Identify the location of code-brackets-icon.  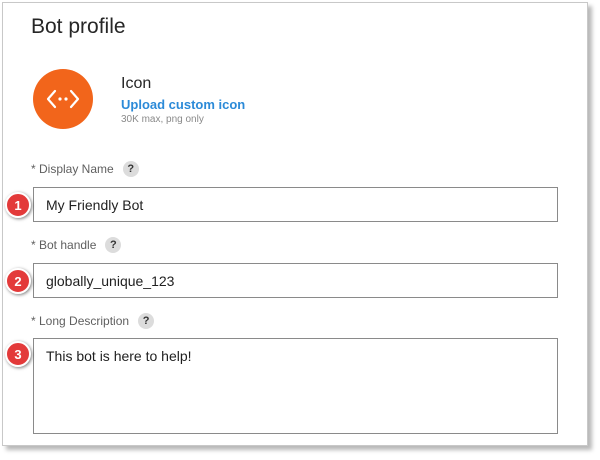
(63, 99).